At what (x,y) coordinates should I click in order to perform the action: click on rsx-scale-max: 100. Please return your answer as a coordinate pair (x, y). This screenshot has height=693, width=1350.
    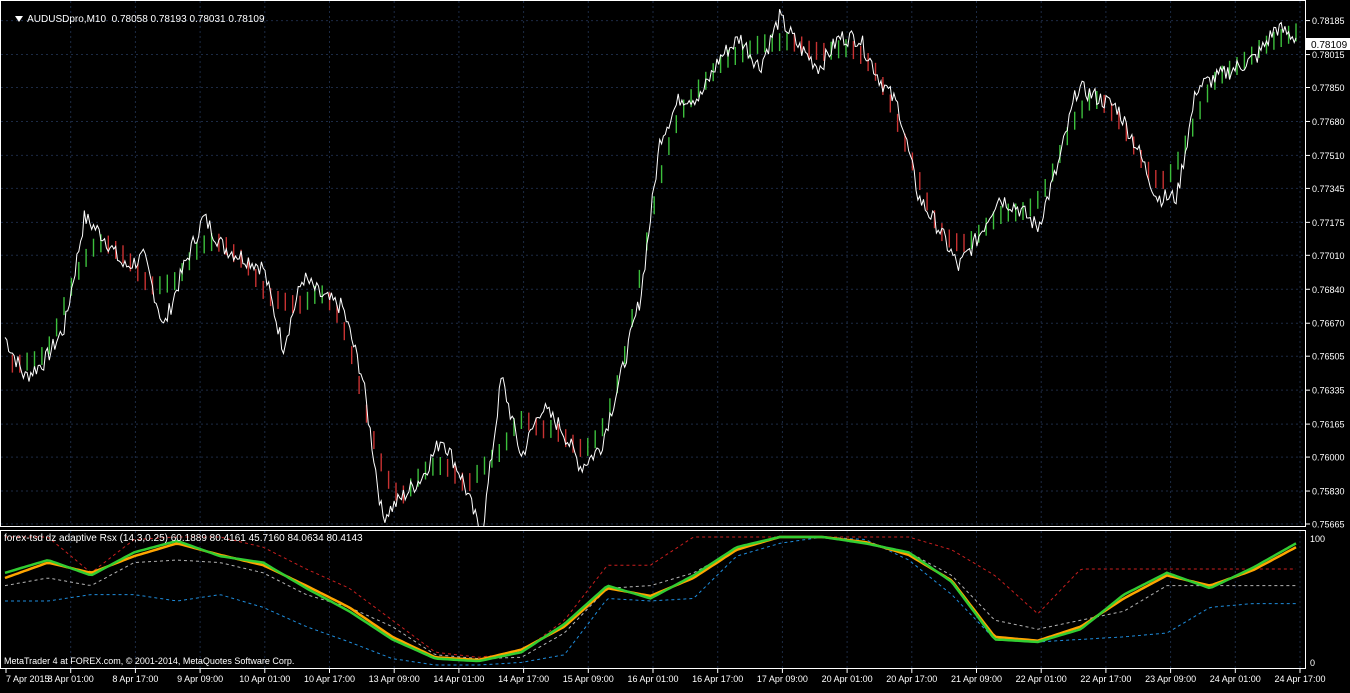
    Looking at the image, I should click on (1317, 539).